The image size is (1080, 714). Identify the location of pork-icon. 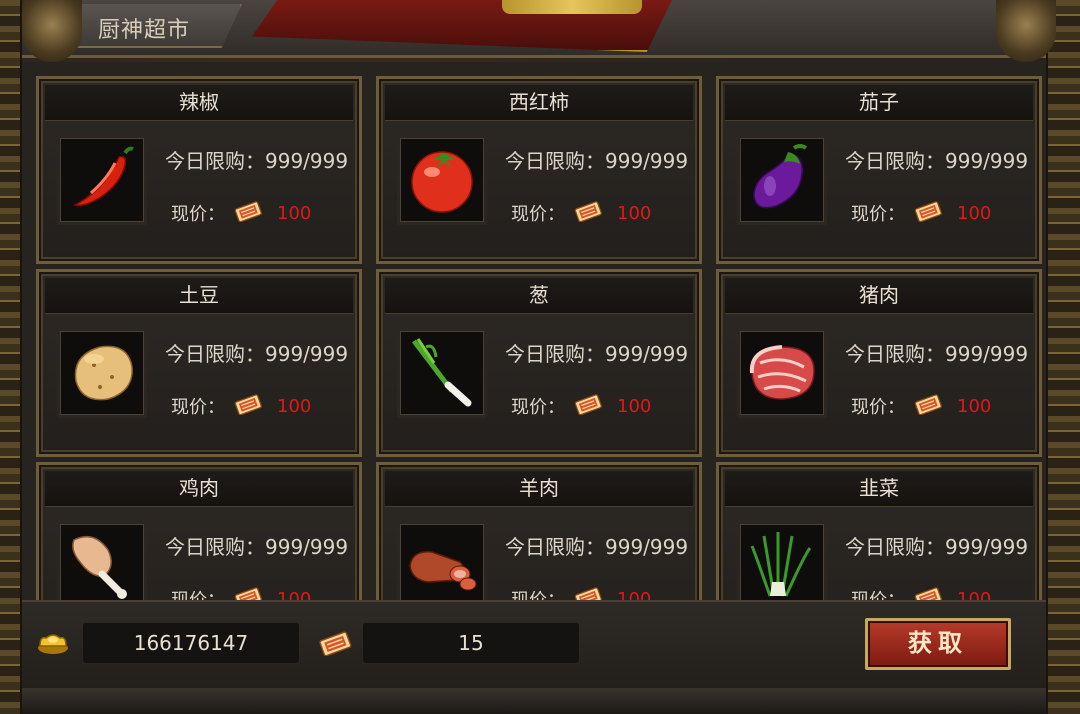
(782, 373).